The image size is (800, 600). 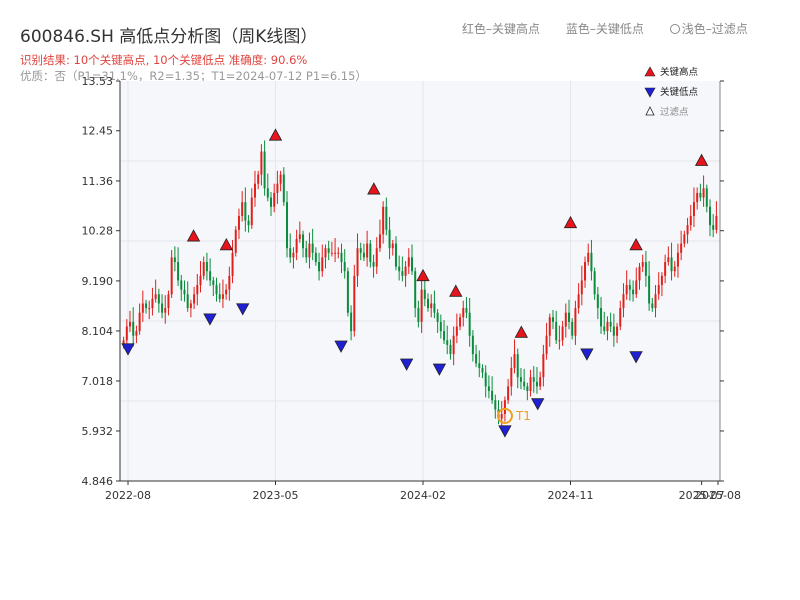 I want to click on legend-item-label: 过滤点, so click(x=674, y=112).